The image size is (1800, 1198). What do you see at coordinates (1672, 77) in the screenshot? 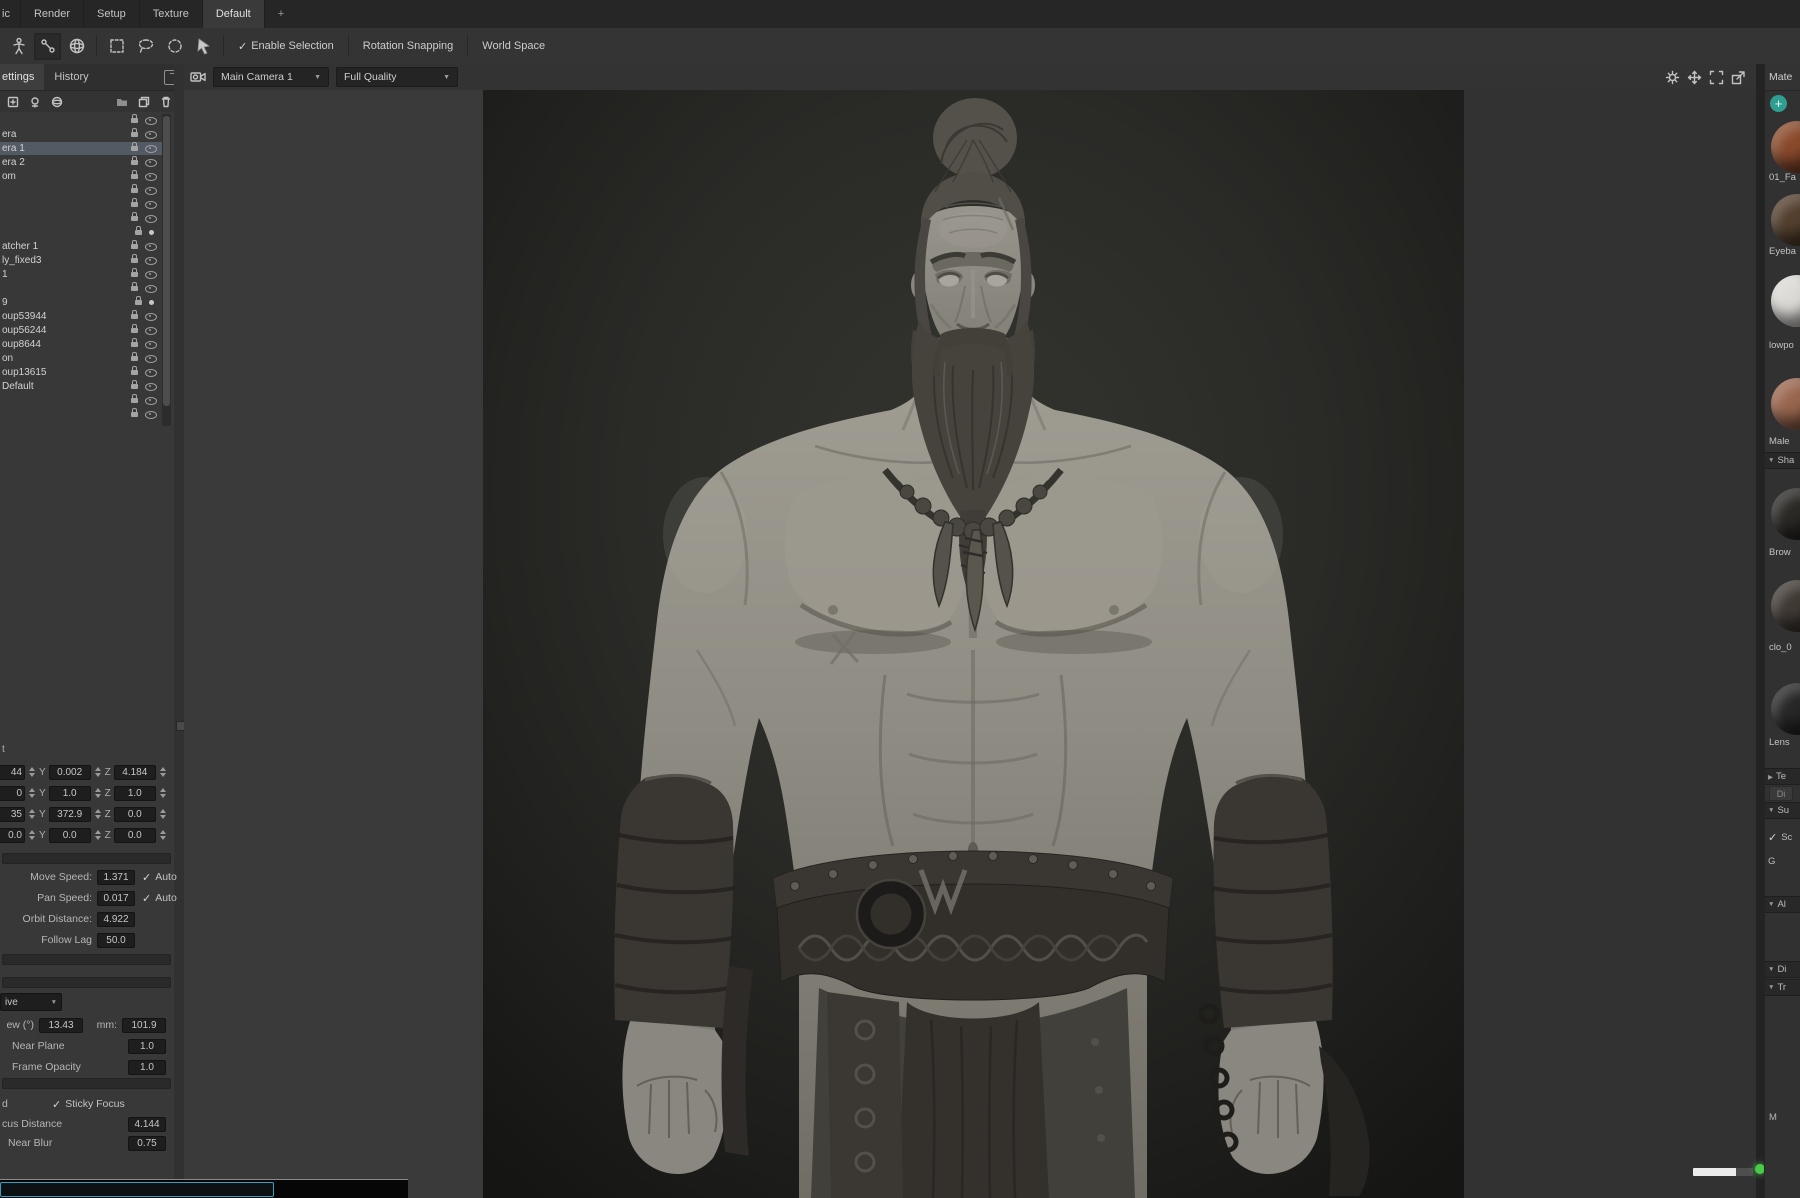
I see `gear-icon` at bounding box center [1672, 77].